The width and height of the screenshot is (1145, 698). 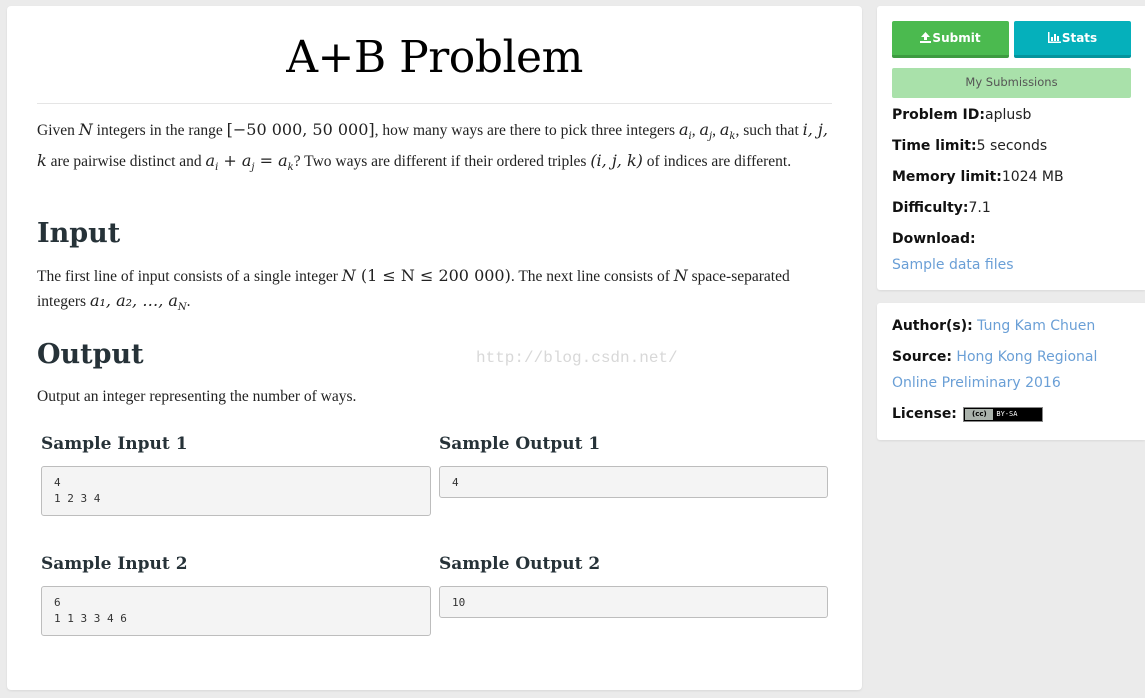 What do you see at coordinates (962, 115) in the screenshot?
I see `problem-id-row: Problem ID:aplusb` at bounding box center [962, 115].